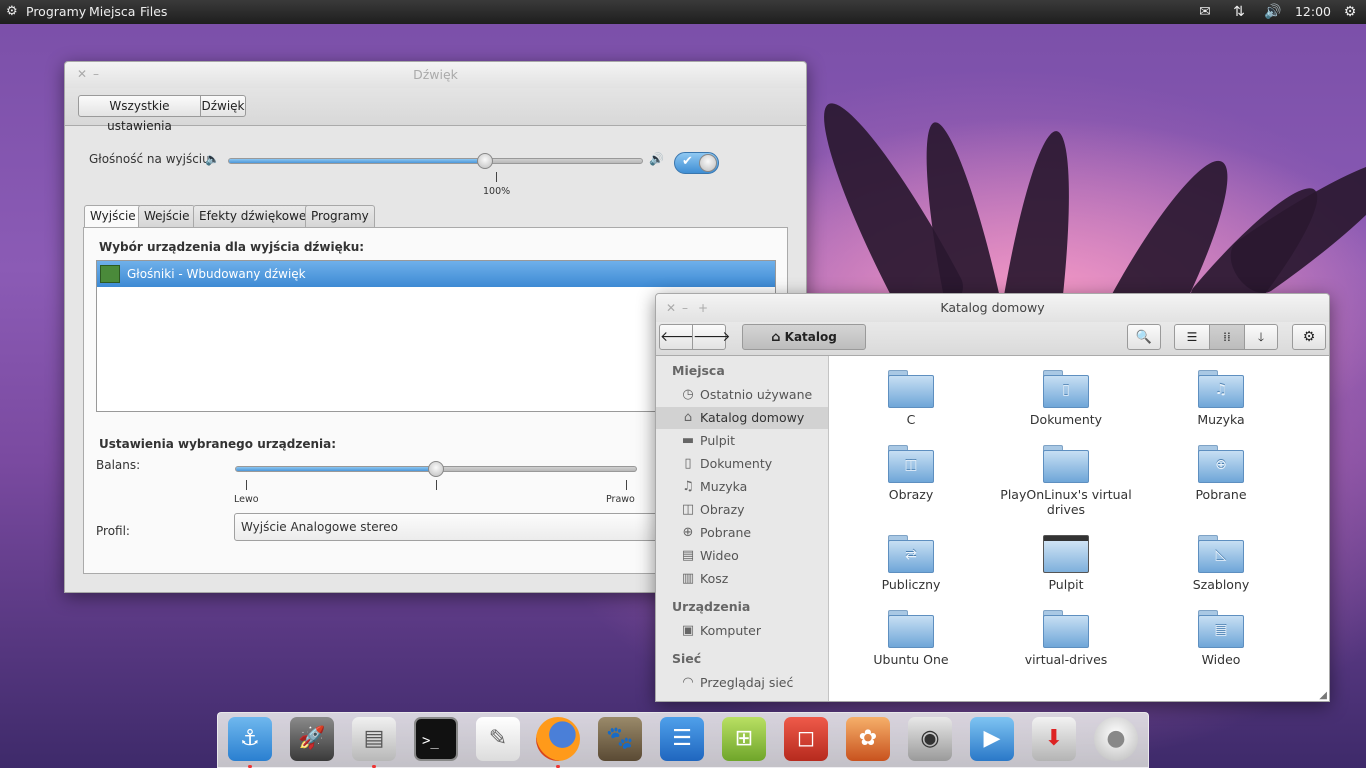 This screenshot has height=768, width=1366. What do you see at coordinates (216, 274) in the screenshot?
I see `device-label: Głośniki - Wbudowany dźwięk` at bounding box center [216, 274].